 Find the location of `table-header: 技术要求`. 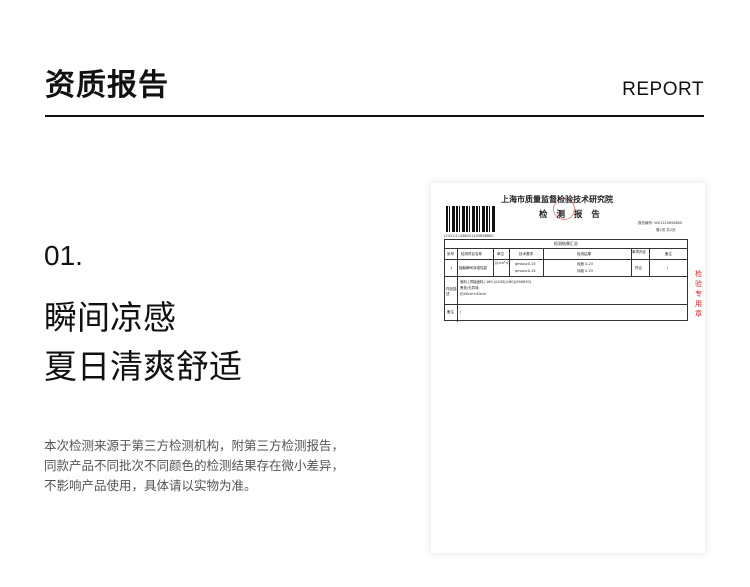

table-header: 技术要求 is located at coordinates (526, 254).